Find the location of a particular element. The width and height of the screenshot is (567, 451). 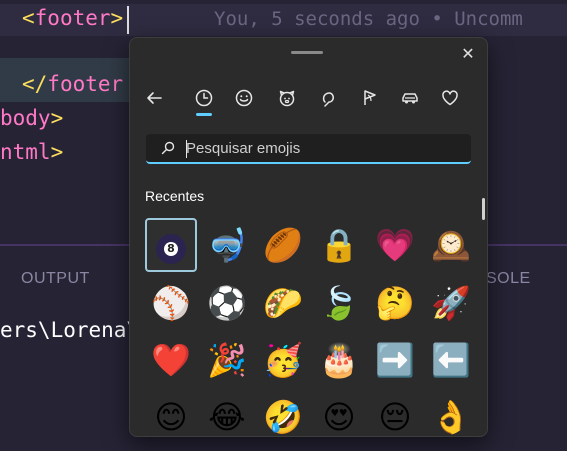

emoji-cell: 🎉 is located at coordinates (227, 360).